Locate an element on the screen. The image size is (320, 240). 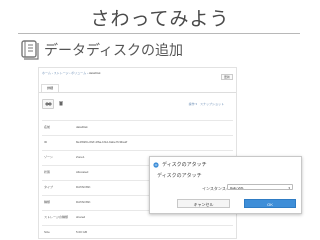
detail-value: 8e4fb9f0-c82f-4f6a-bf1d-9abe7fc9ba2f is located at coordinates (102, 142).